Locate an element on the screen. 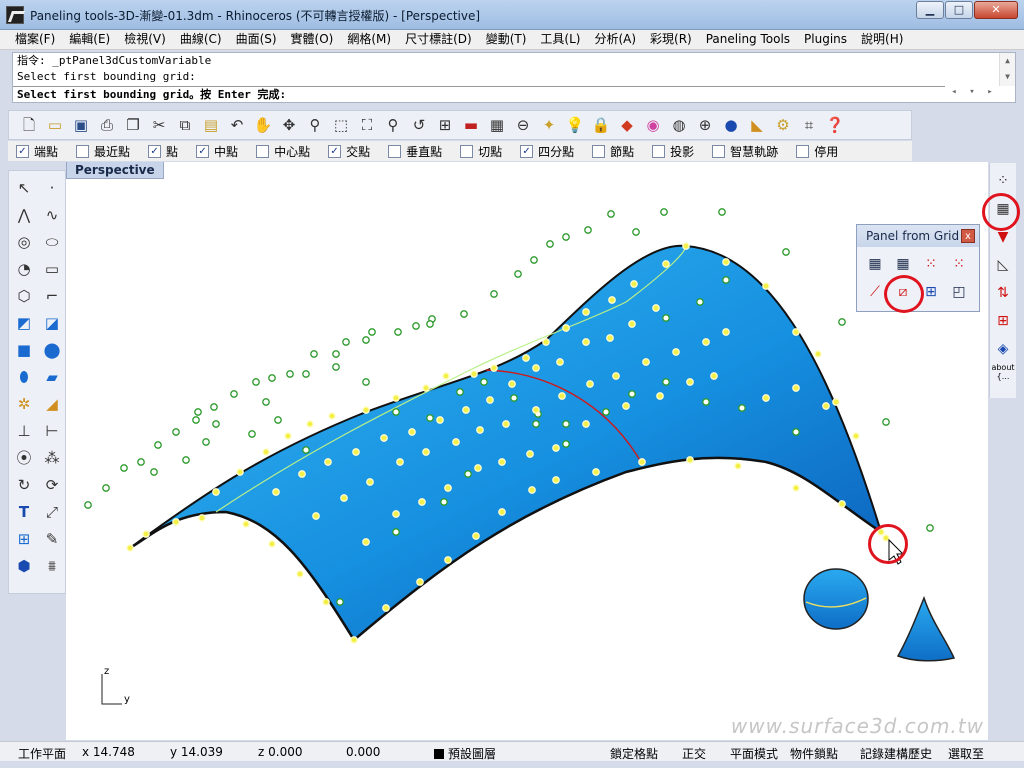  point-light-icon: ✦ is located at coordinates (549, 125).